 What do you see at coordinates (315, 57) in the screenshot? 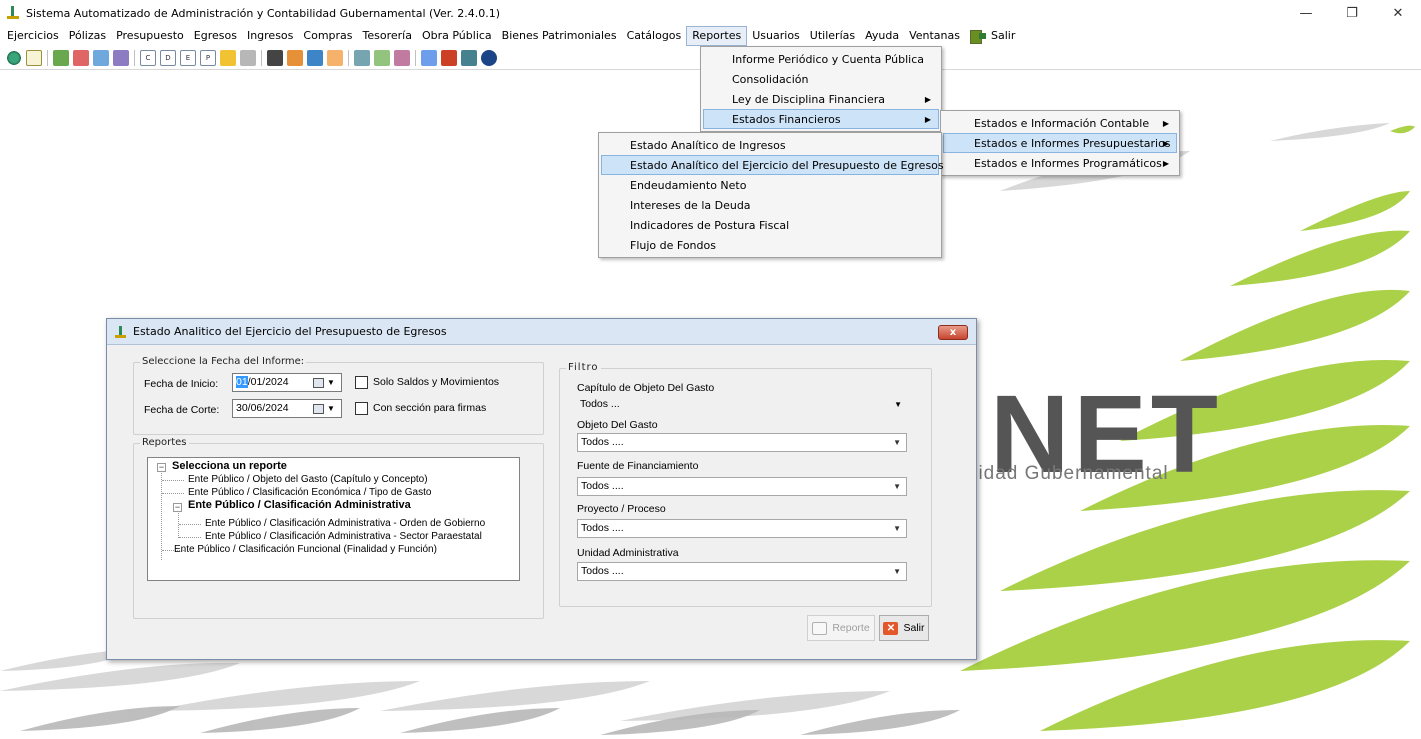
I see `truck-icon` at bounding box center [315, 57].